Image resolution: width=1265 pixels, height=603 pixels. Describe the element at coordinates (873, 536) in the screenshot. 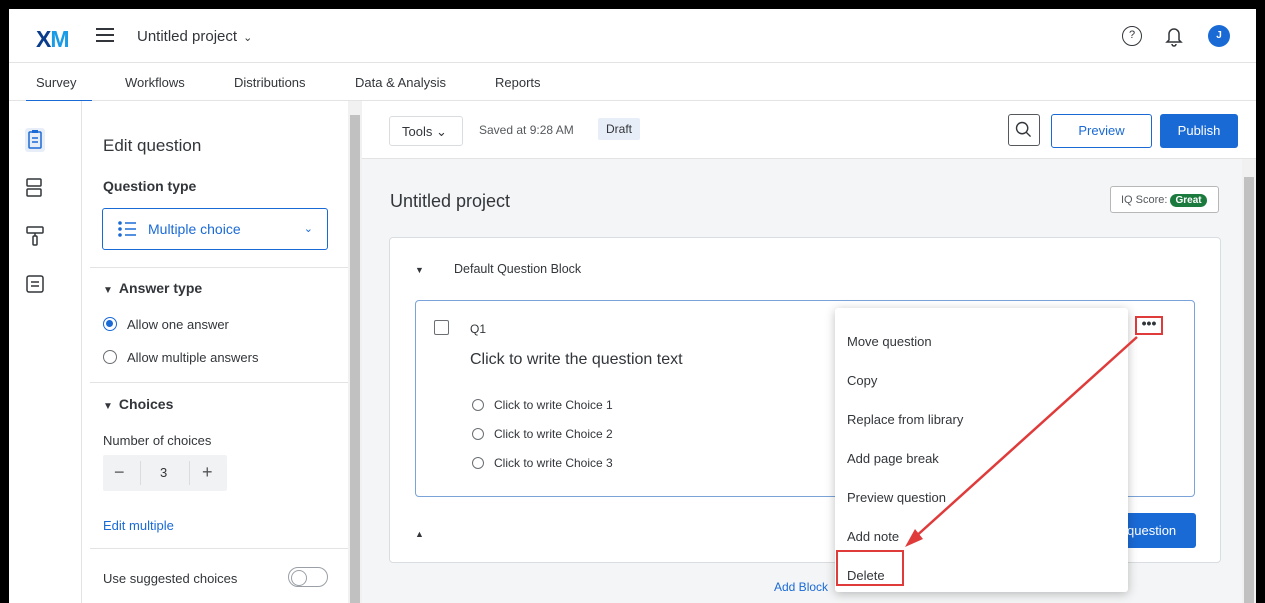

I see `menu-item-add-note: Add note` at that location.